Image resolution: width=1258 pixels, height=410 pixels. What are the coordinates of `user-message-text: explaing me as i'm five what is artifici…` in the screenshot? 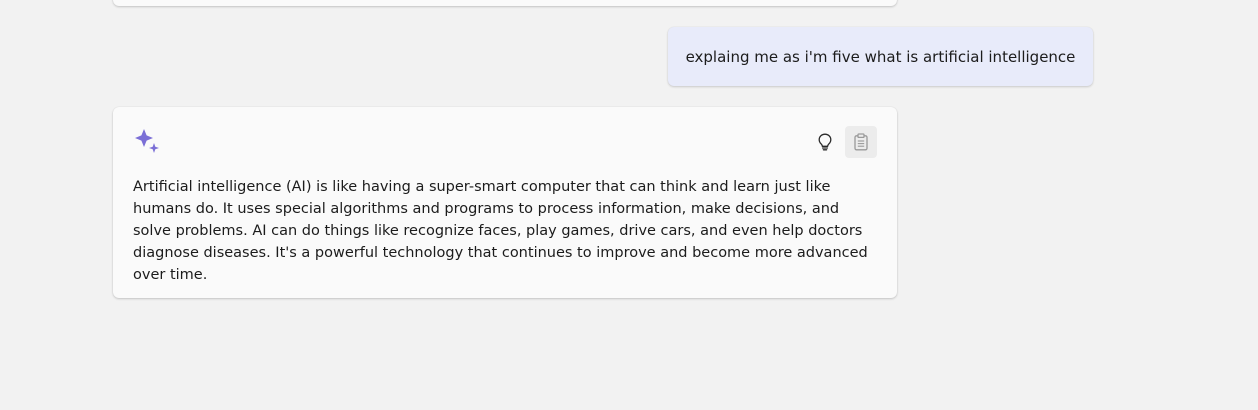 It's located at (880, 56).